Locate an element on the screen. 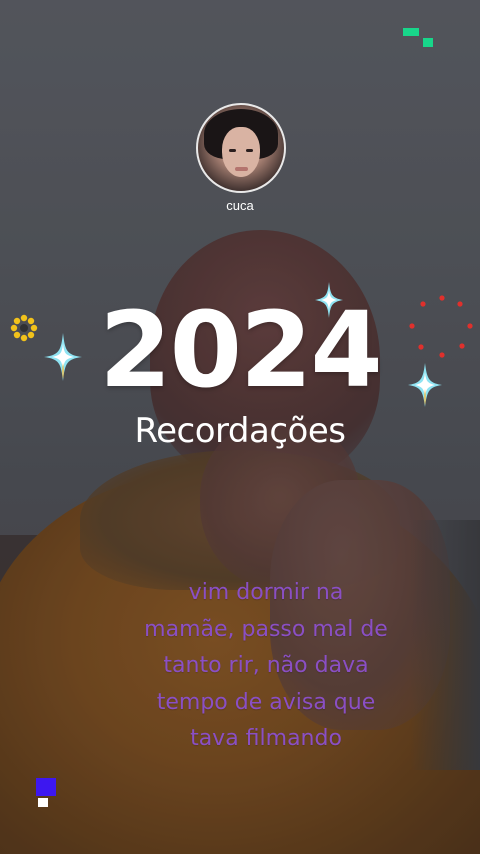 This screenshot has width=480, height=854. app-logo-icon is located at coordinates (419, 38).